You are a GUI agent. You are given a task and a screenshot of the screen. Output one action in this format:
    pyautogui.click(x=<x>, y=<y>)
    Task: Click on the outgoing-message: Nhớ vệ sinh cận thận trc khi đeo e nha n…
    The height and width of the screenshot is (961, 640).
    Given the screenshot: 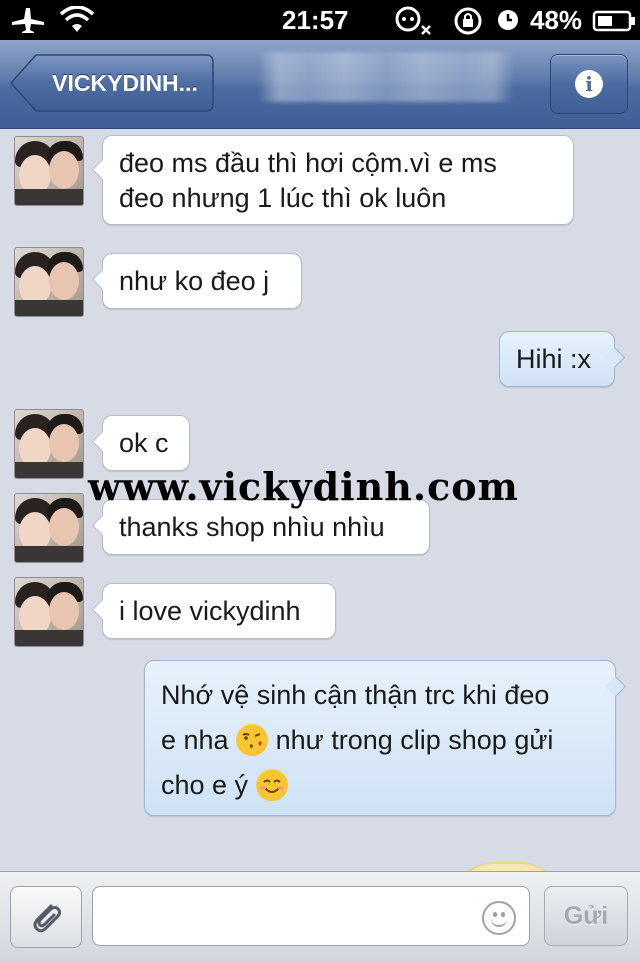 What is the action you would take?
    pyautogui.click(x=385, y=738)
    